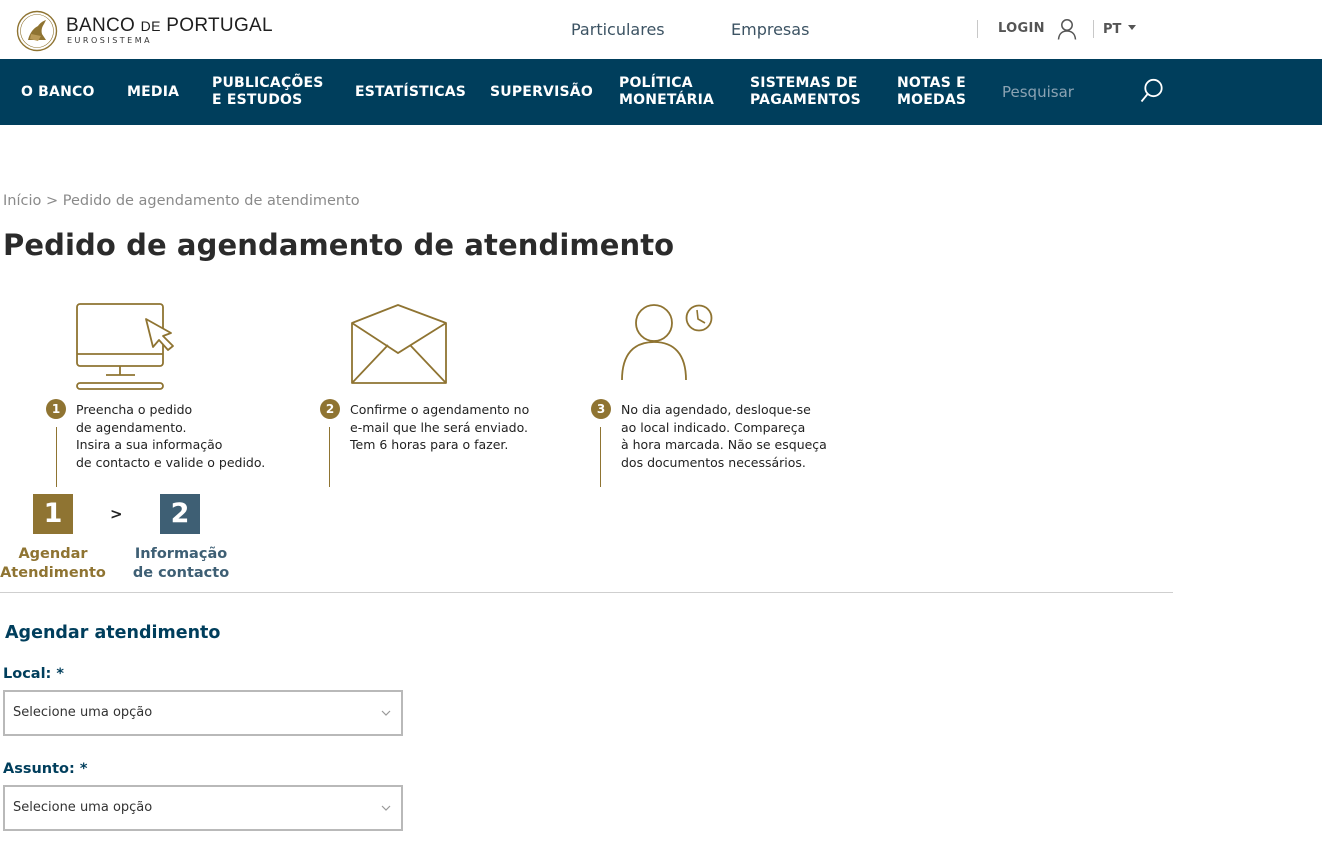 The height and width of the screenshot is (846, 1322). Describe the element at coordinates (410, 92) in the screenshot. I see `nav-item-estatisticas: ESTATÍSTICAS` at that location.